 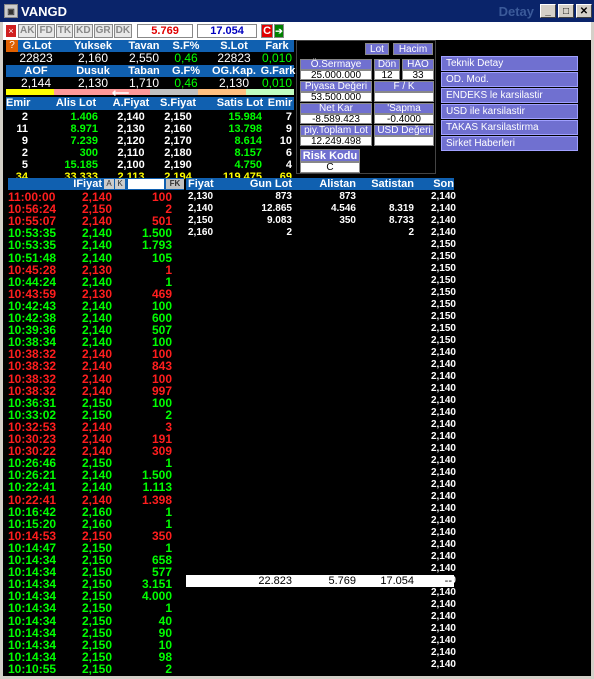 I want to click on piyasa-label: Piyasa Değeri, so click(x=336, y=86).